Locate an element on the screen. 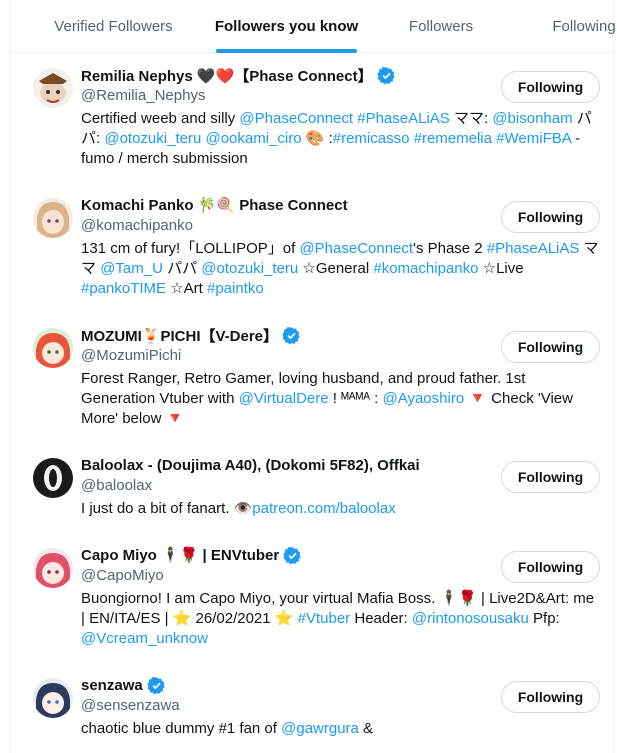 This screenshot has height=753, width=617. display-name-text: MOZUMI🍹PICHI【V-Dere】 is located at coordinates (179, 335).